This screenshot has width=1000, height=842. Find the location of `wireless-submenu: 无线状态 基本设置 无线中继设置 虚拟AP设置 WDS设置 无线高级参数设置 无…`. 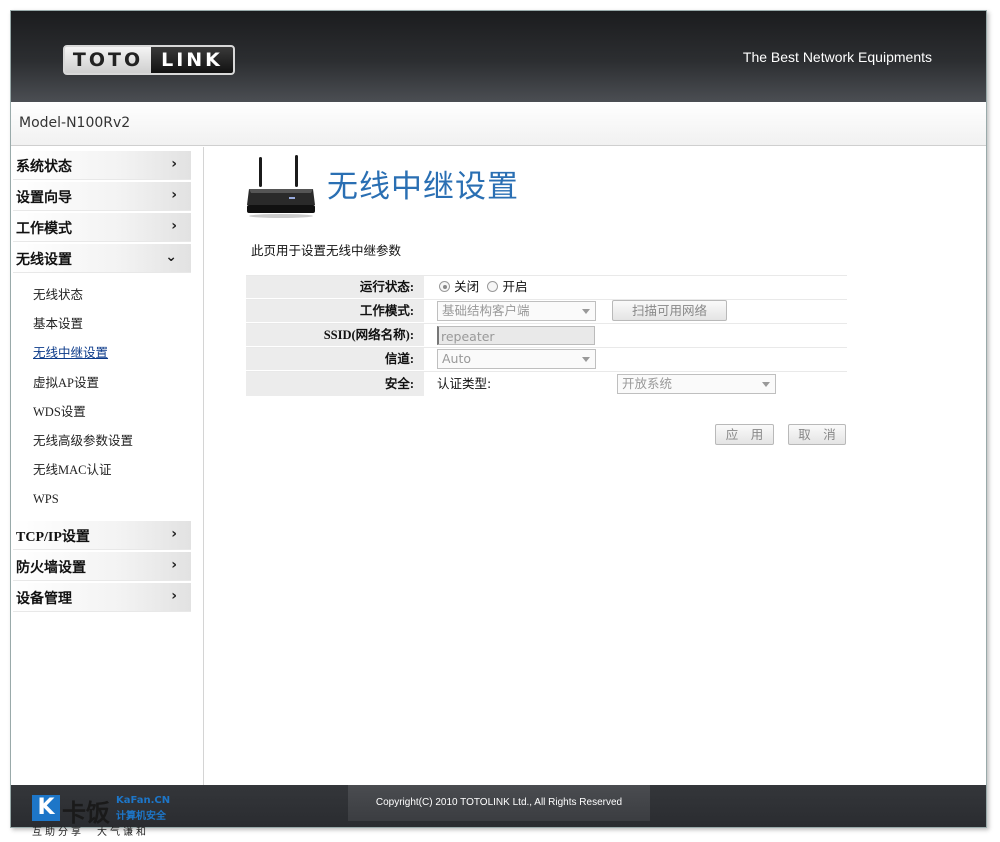

wireless-submenu: 无线状态 基本设置 无线中继设置 虚拟AP设置 WDS设置 无线高级参数设置 无… is located at coordinates (107, 398).